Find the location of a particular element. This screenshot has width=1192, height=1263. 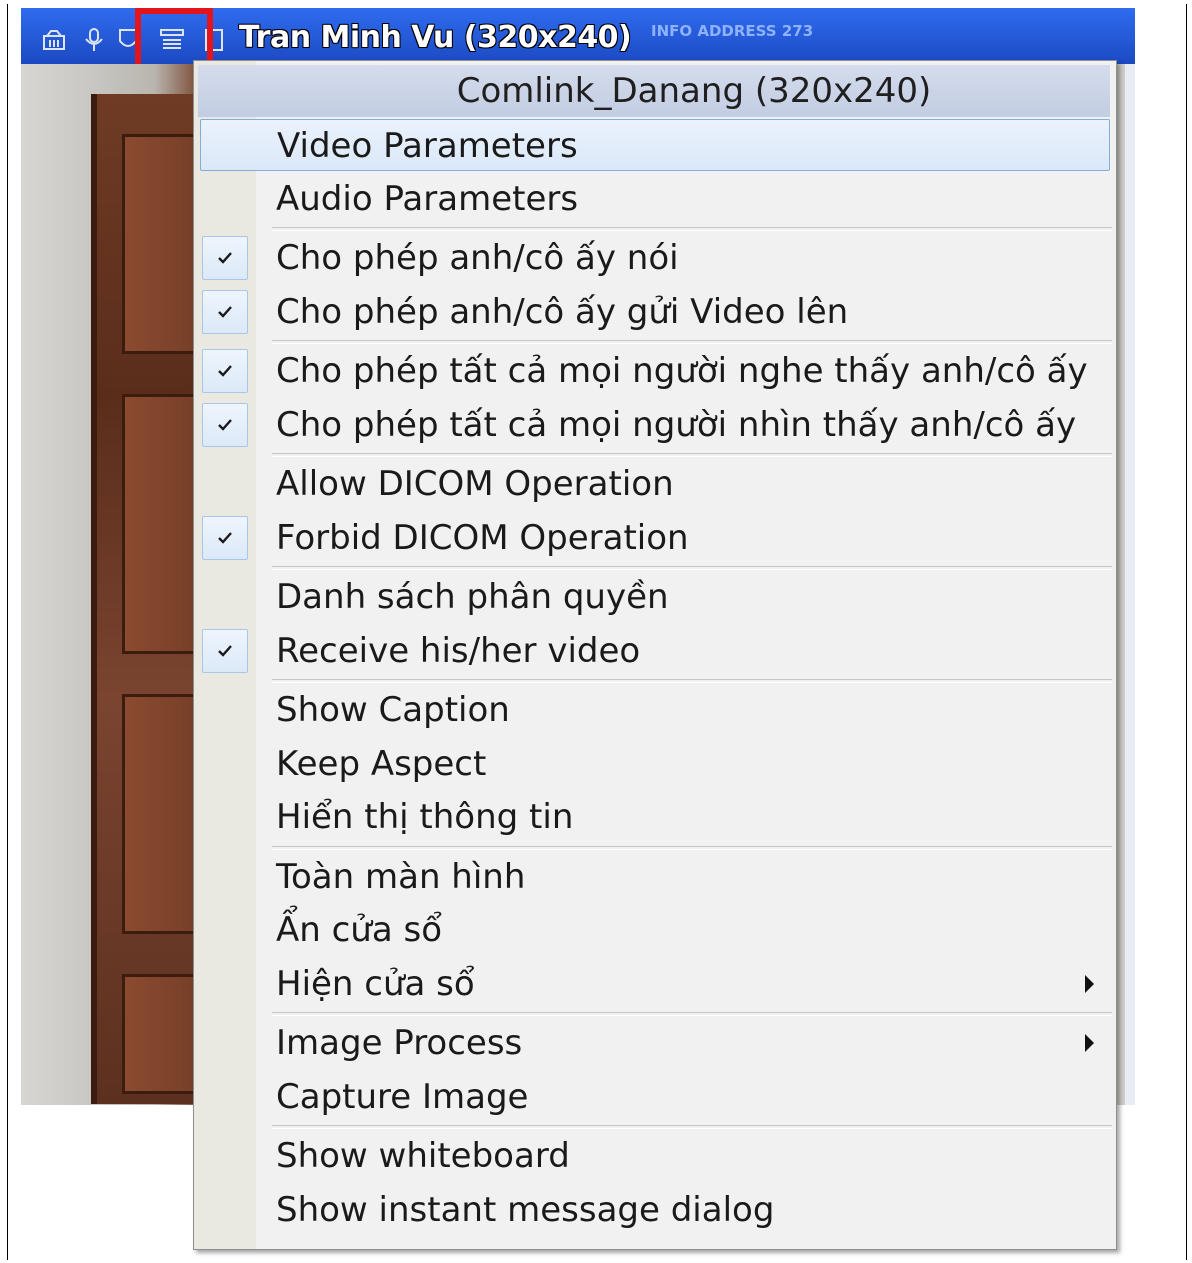

menu-item-danh-sach-phan-quyen: Danh sách phân quyền is located at coordinates (655, 597).